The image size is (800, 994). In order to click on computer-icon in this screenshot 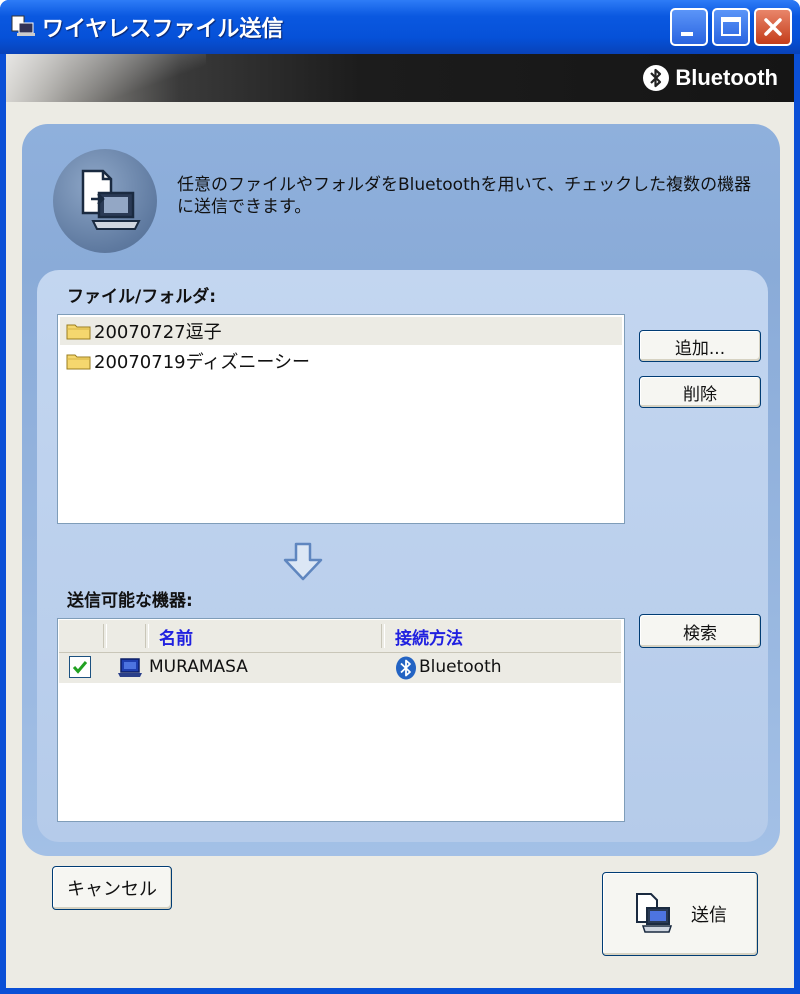, I will do `click(130, 667)`.